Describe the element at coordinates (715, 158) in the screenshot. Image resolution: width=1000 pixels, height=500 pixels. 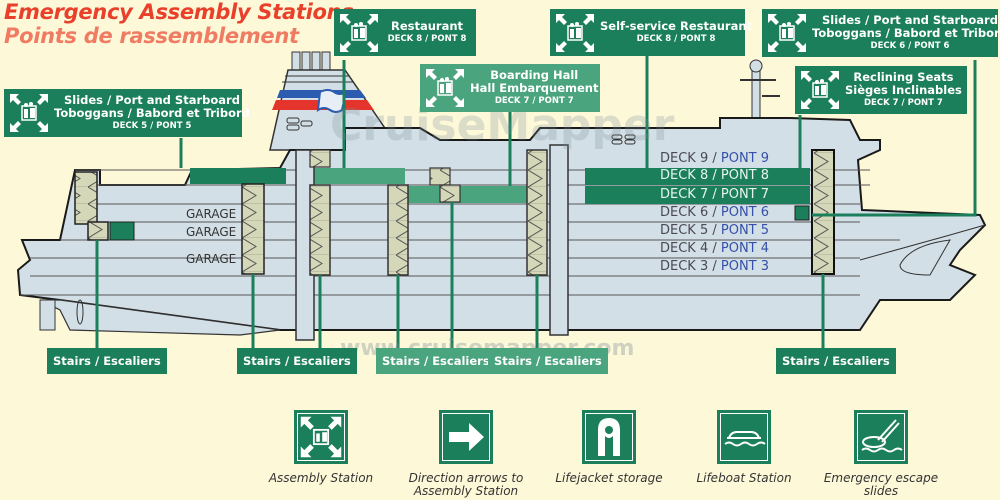
I see `deck-label-9: DECK 9 / PONT 9` at that location.